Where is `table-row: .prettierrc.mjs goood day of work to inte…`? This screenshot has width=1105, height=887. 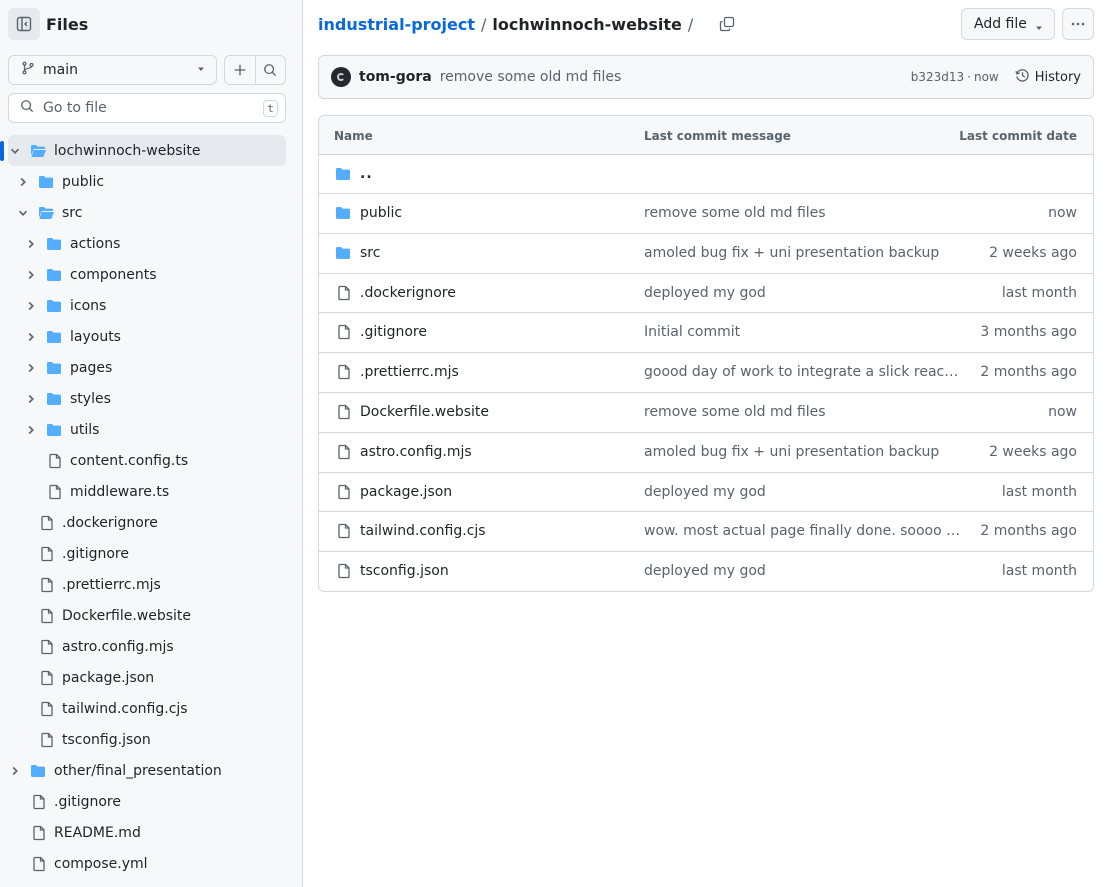
table-row: .prettierrc.mjs goood day of work to inte… is located at coordinates (706, 372).